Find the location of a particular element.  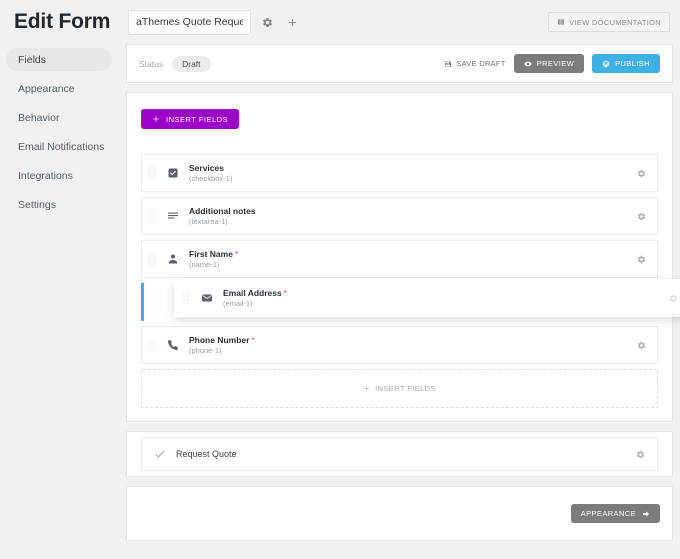

drop-indicator is located at coordinates (142, 302).